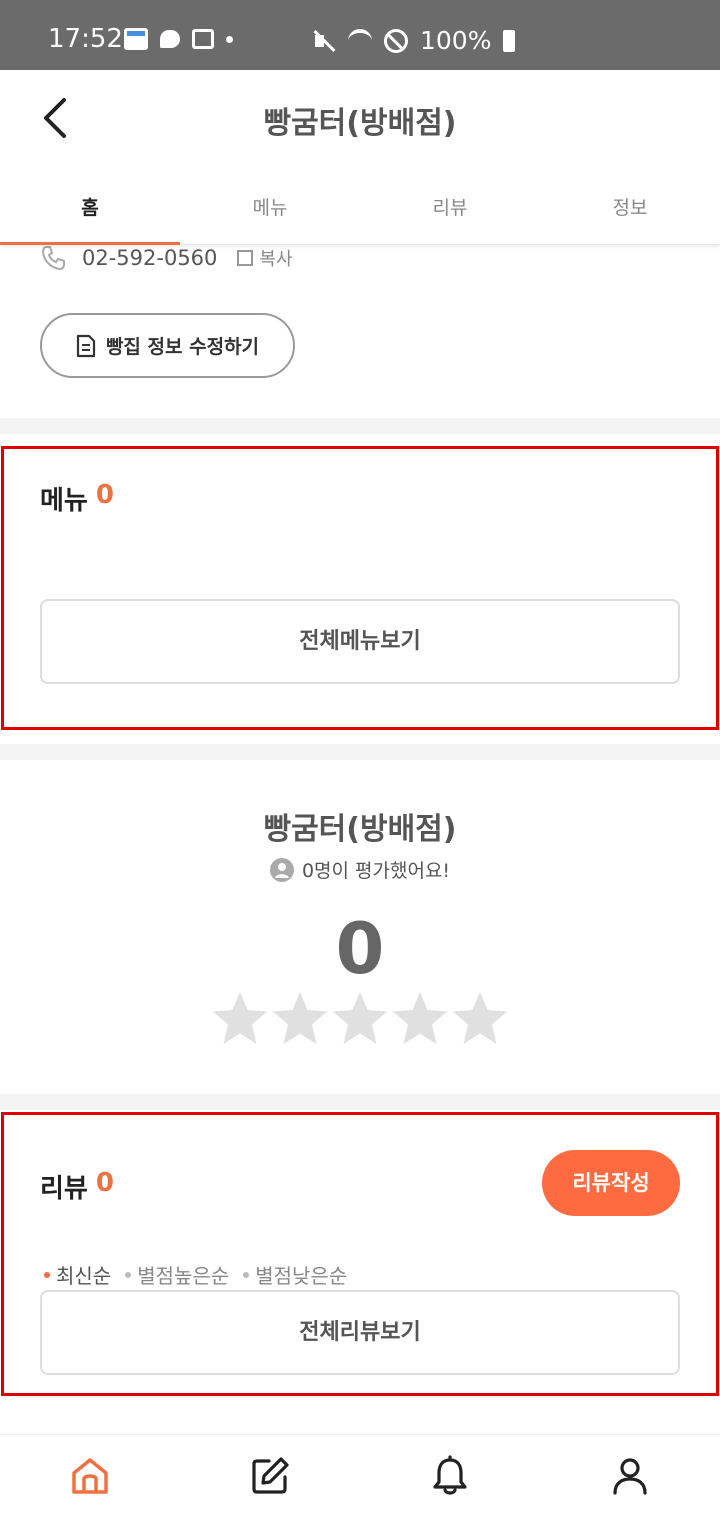 This screenshot has height=1520, width=720. What do you see at coordinates (450, 204) in the screenshot?
I see `tab-review: 리뷰` at bounding box center [450, 204].